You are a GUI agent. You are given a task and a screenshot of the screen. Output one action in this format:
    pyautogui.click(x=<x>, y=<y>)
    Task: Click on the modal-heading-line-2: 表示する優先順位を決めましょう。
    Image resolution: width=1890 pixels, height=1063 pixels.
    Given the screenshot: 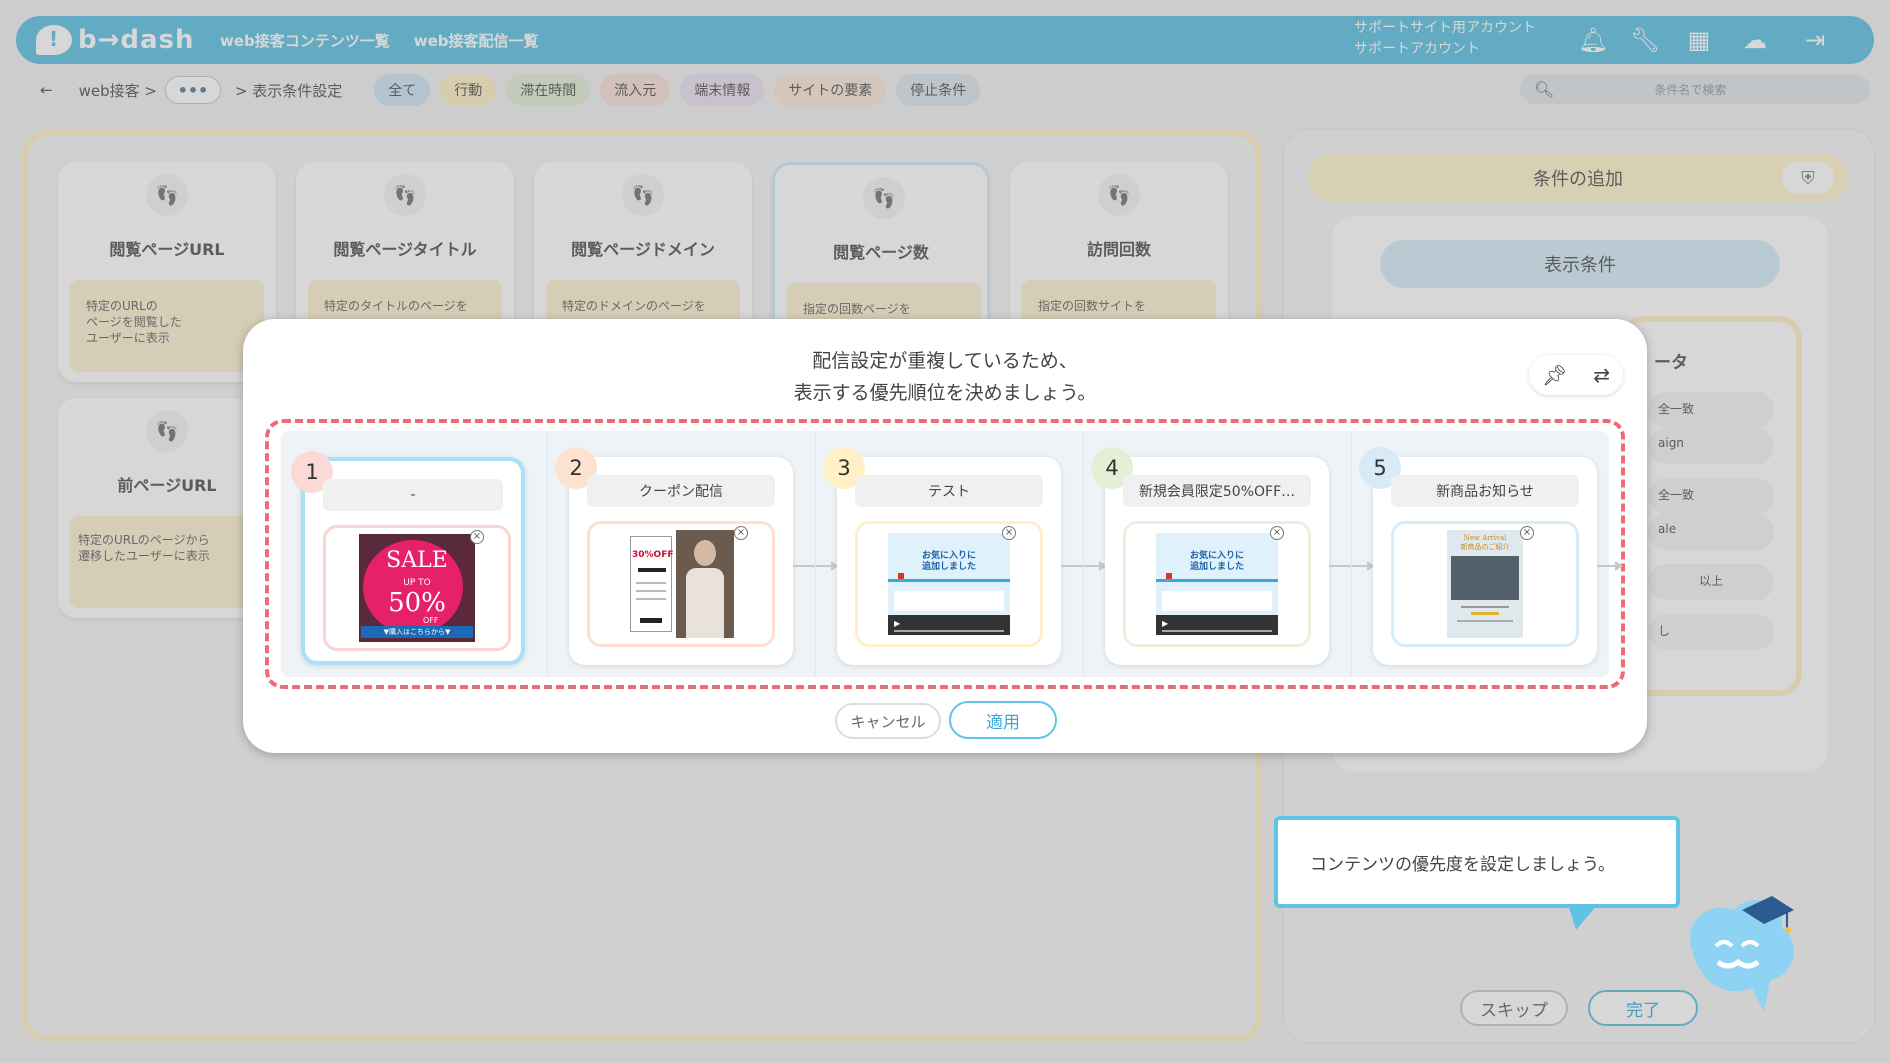 What is the action you would take?
    pyautogui.click(x=945, y=393)
    